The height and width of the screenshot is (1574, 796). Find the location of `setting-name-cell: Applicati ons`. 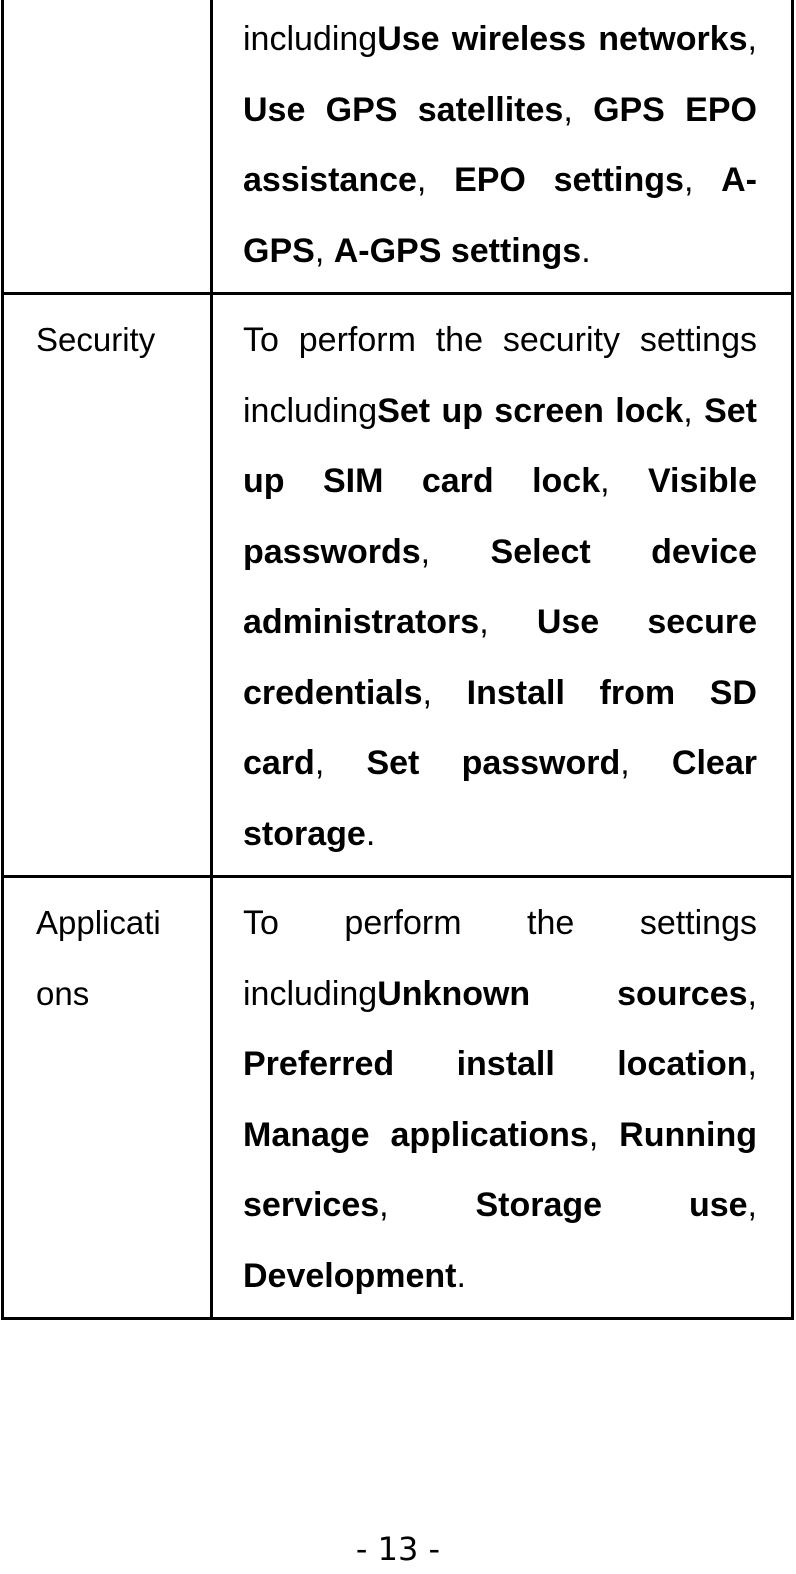

setting-name-cell: Applicati ons is located at coordinates (107, 1097).